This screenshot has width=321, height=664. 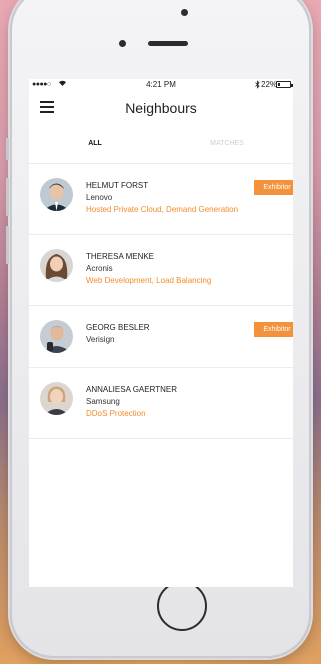 What do you see at coordinates (99, 268) in the screenshot?
I see `person-company: Acronis` at bounding box center [99, 268].